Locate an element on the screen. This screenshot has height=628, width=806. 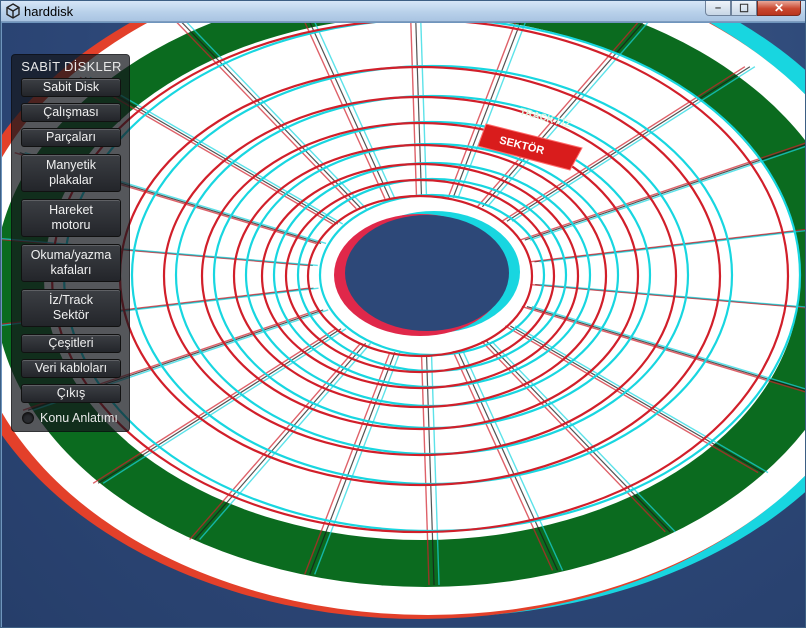
parcalari-button: Parçaları is located at coordinates (71, 137).